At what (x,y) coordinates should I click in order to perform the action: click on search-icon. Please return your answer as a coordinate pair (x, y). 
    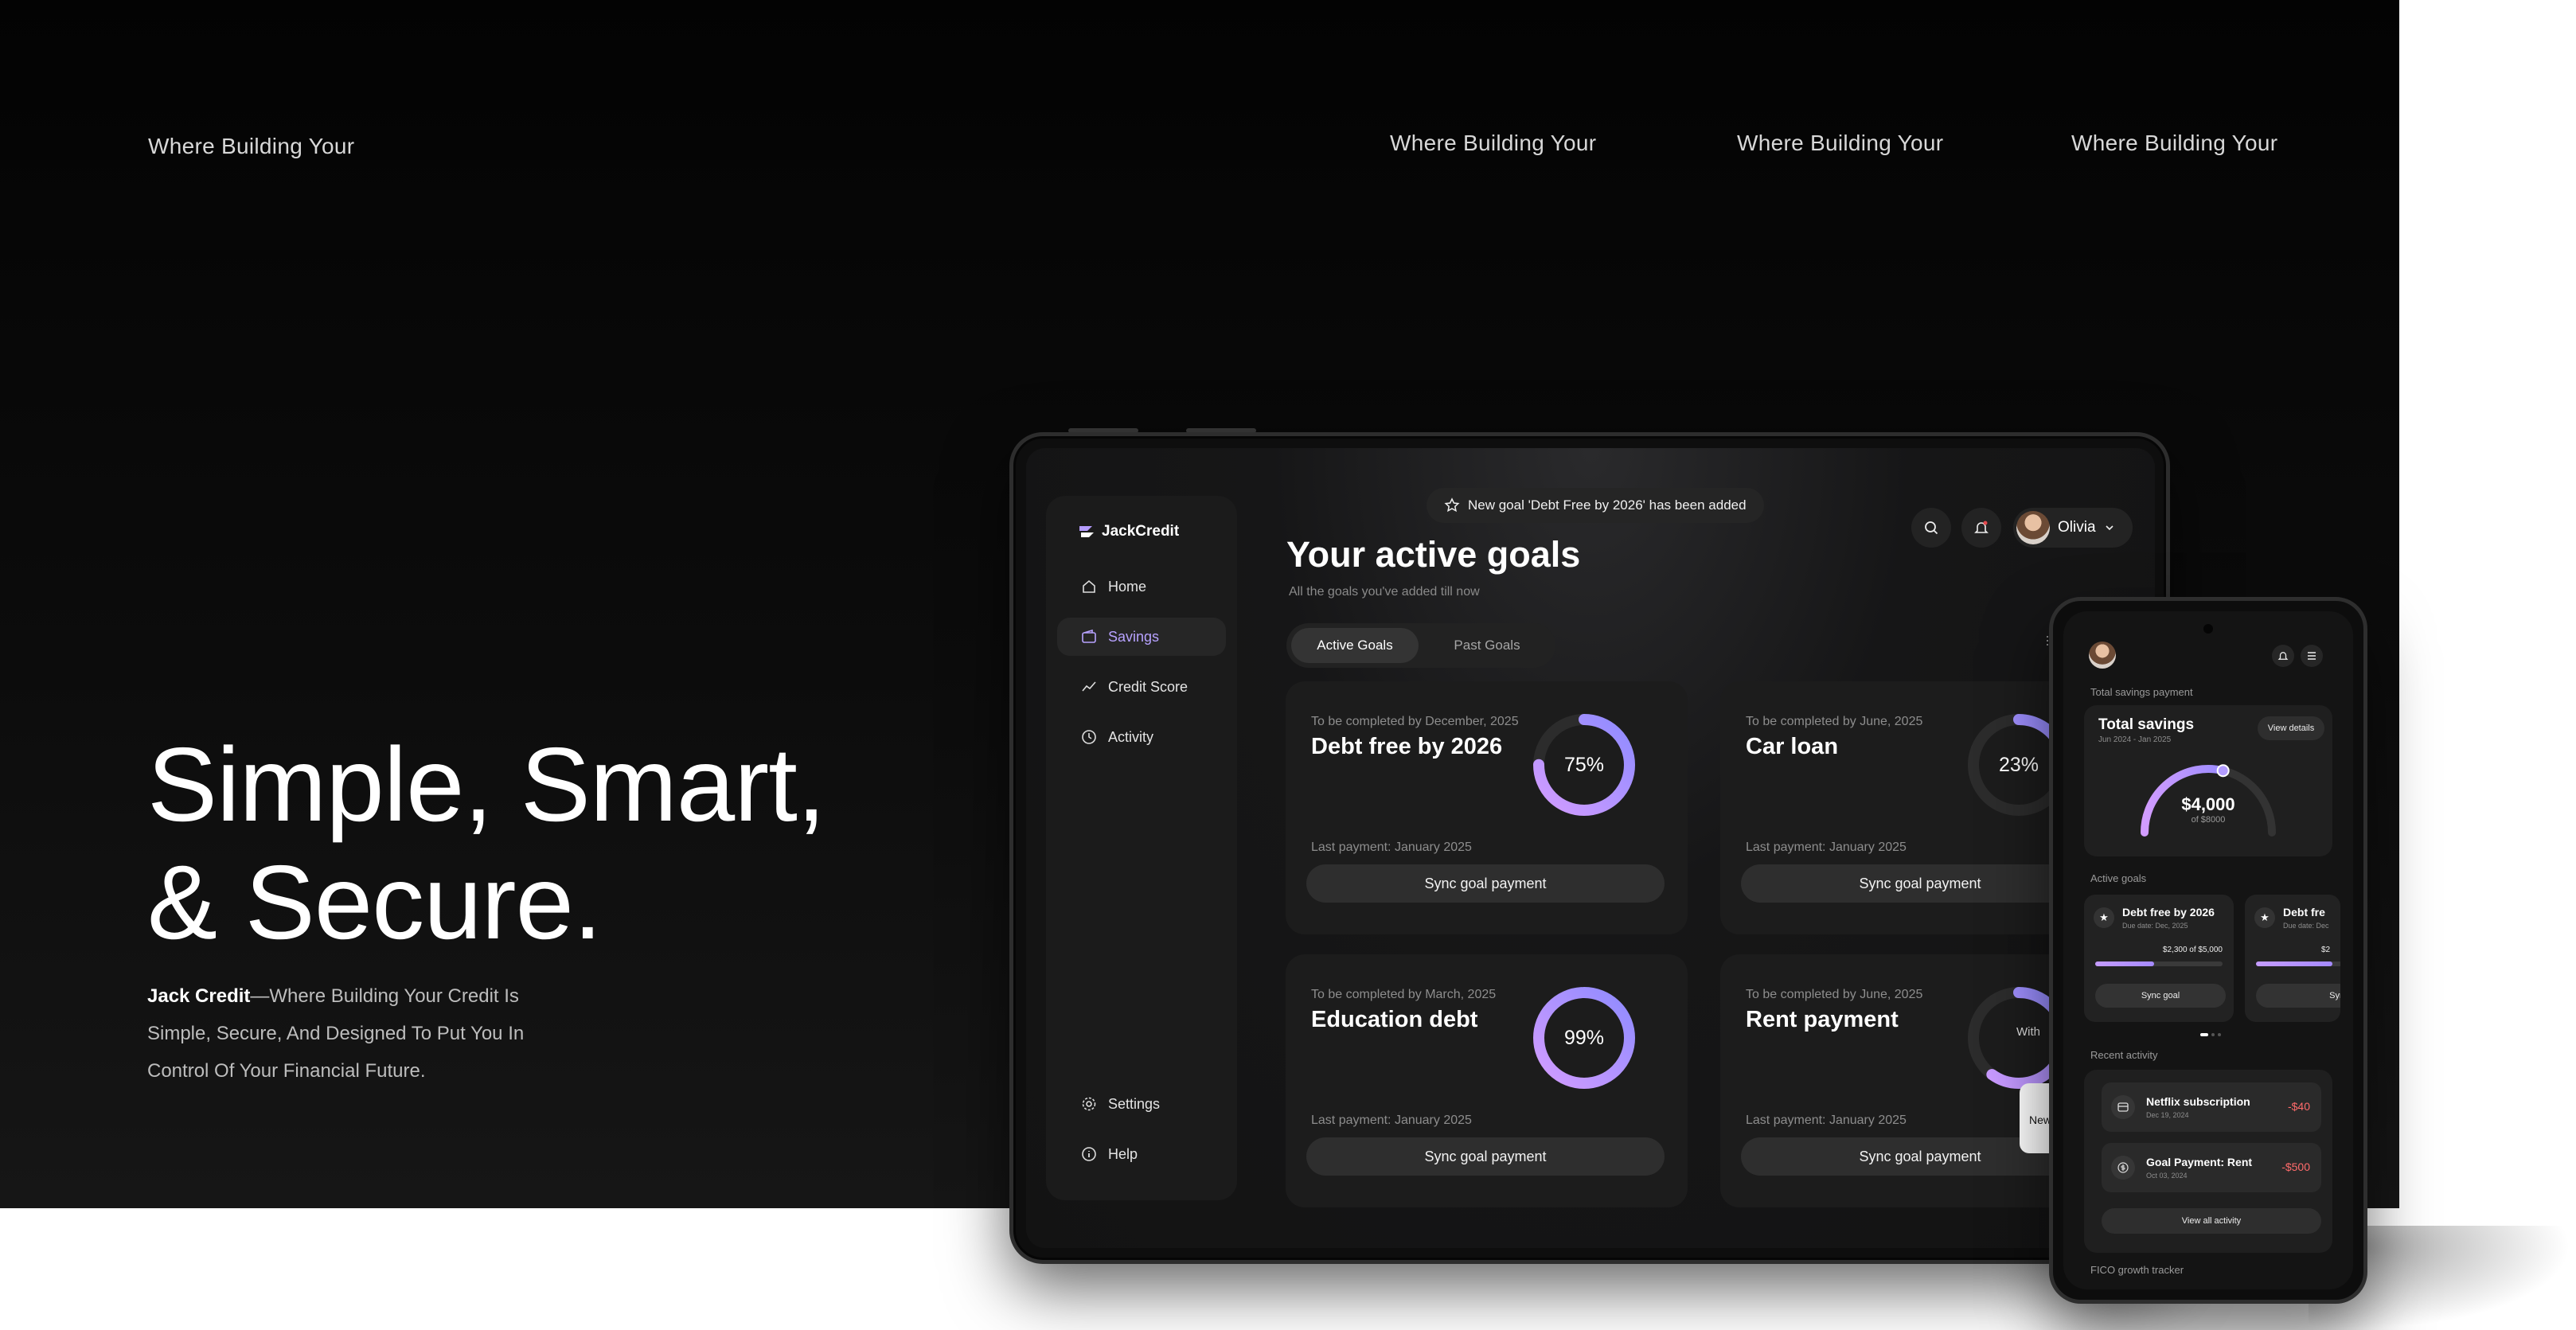
    Looking at the image, I should click on (1931, 528).